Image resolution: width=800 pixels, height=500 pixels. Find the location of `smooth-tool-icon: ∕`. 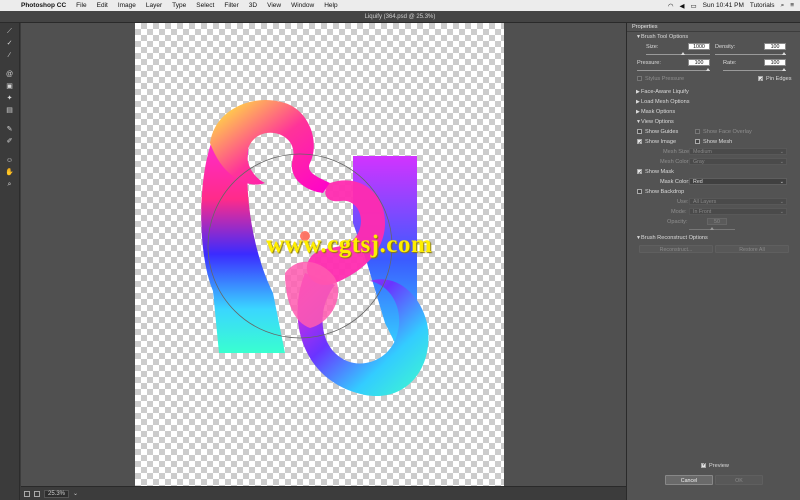

smooth-tool-icon: ∕ is located at coordinates (10, 55).